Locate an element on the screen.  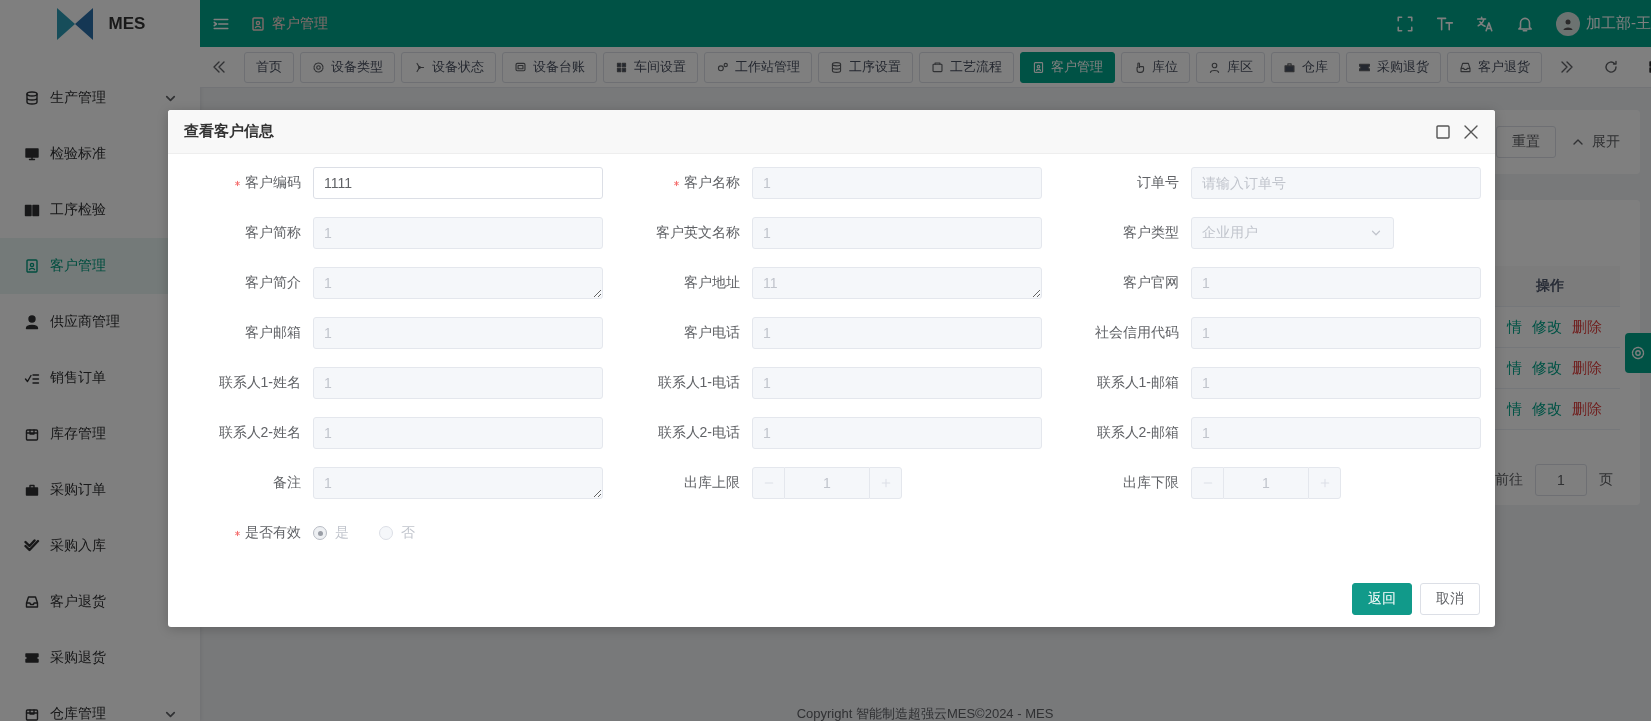
refresh-icon is located at coordinates (1611, 67).